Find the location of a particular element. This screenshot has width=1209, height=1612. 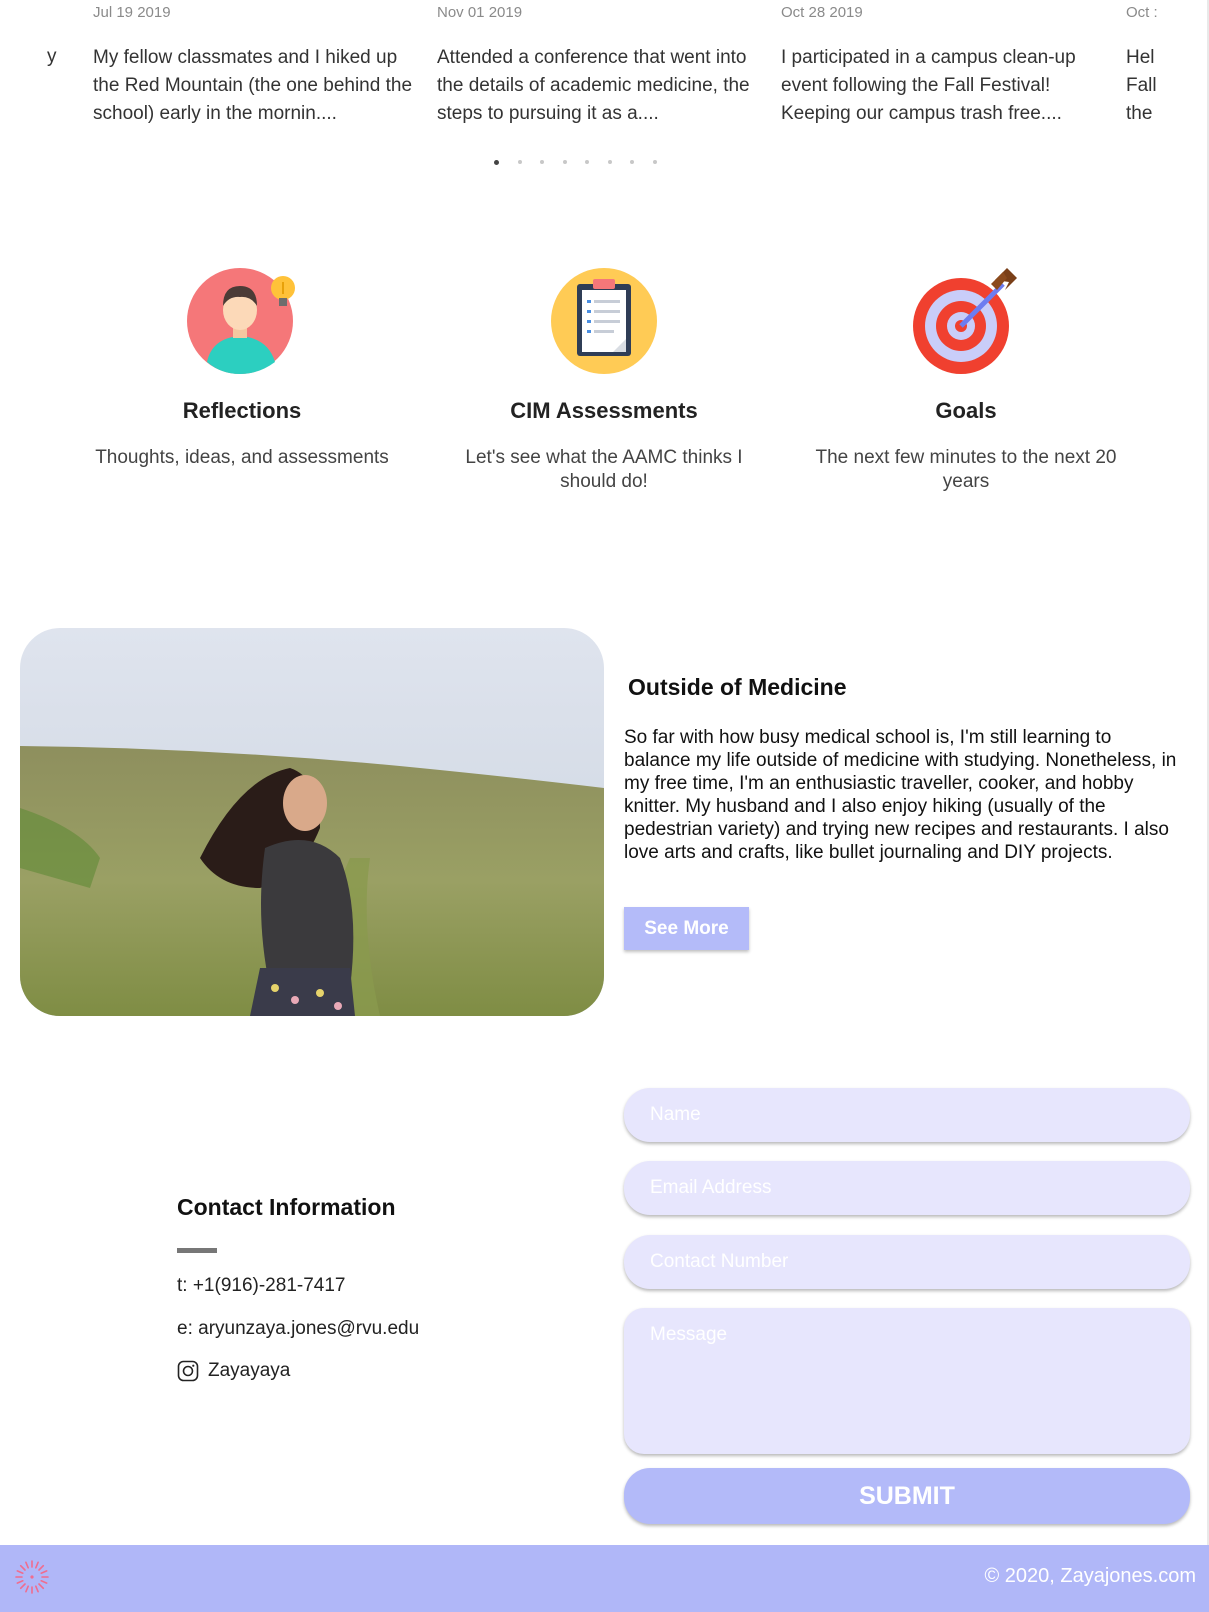

copyright: © 2020, Zayajones.com is located at coordinates (1090, 1576).